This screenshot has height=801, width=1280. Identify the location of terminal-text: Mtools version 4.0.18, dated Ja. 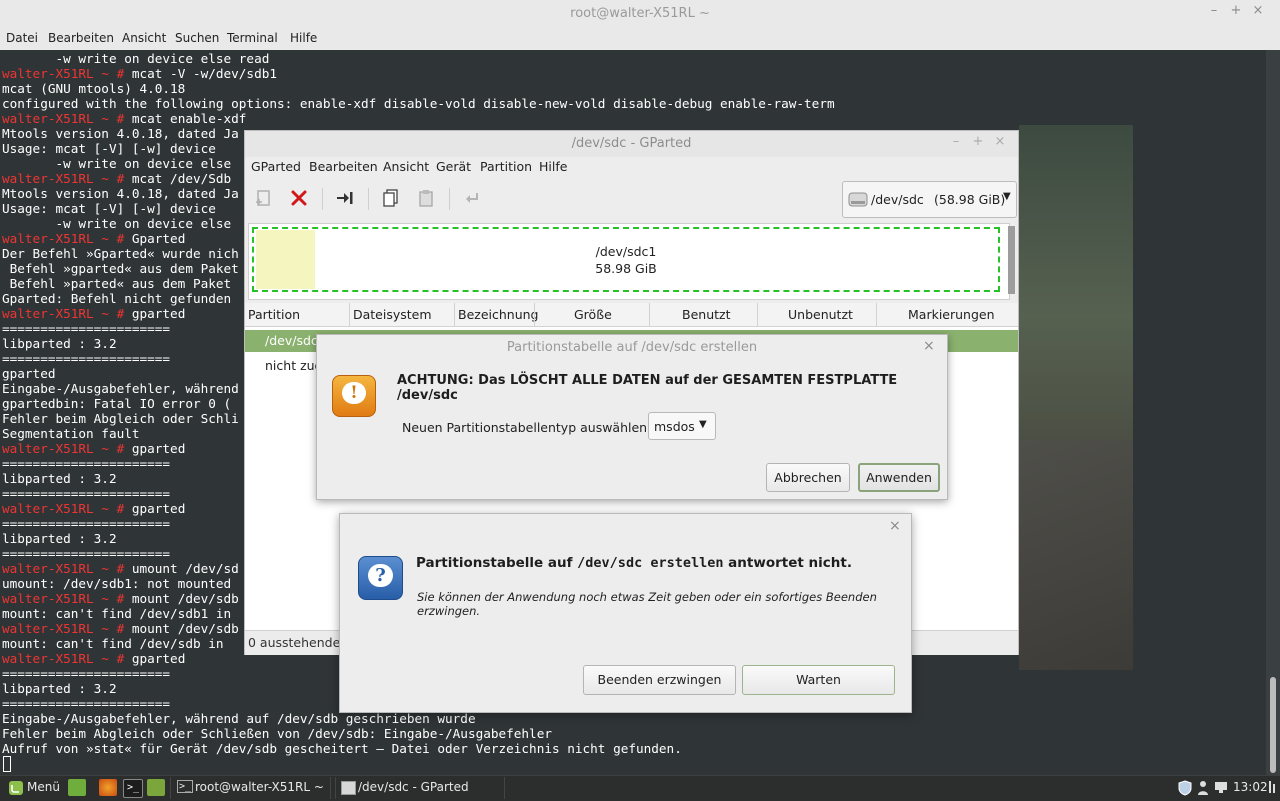
(120, 133).